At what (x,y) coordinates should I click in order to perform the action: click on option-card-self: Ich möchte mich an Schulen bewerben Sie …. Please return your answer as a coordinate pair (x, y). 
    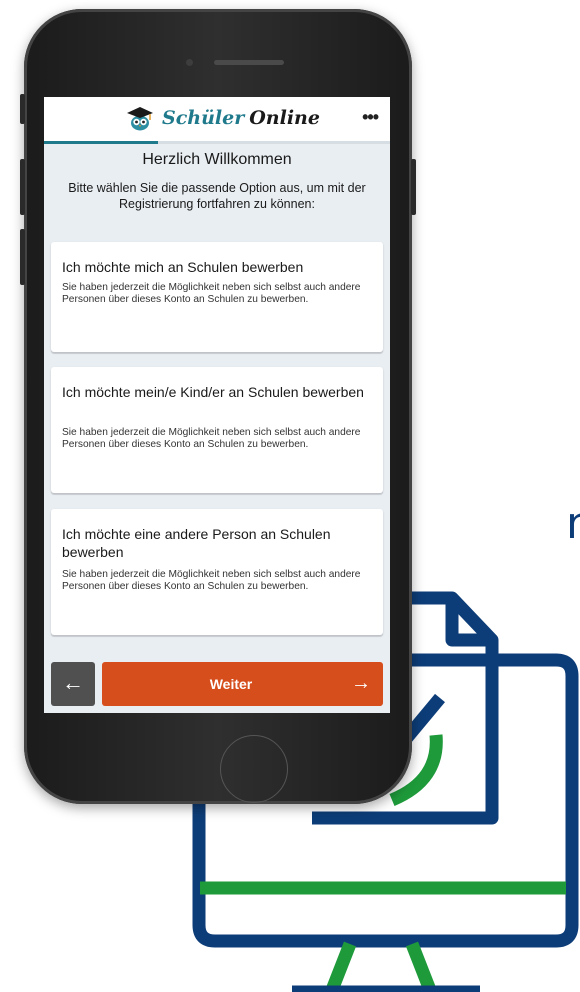
    Looking at the image, I should click on (217, 297).